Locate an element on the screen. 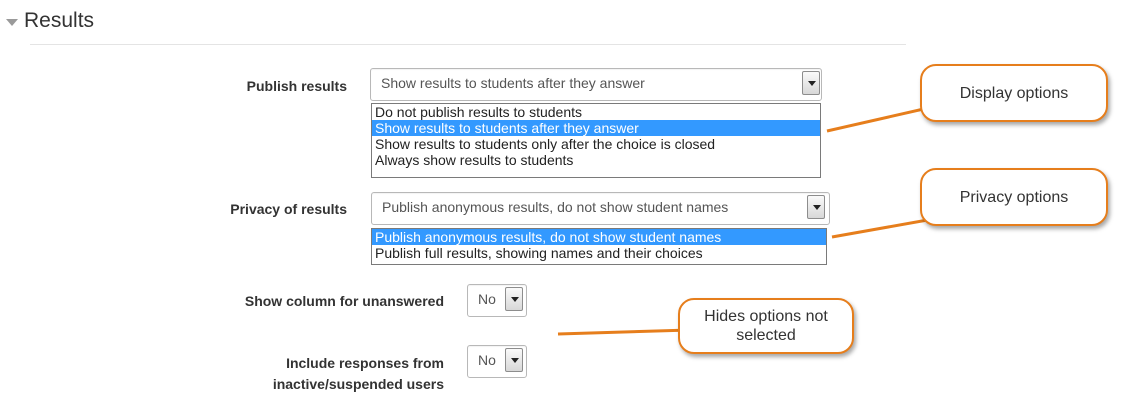 This screenshot has width=1122, height=395. callout-display-text: Display options is located at coordinates (1014, 93).